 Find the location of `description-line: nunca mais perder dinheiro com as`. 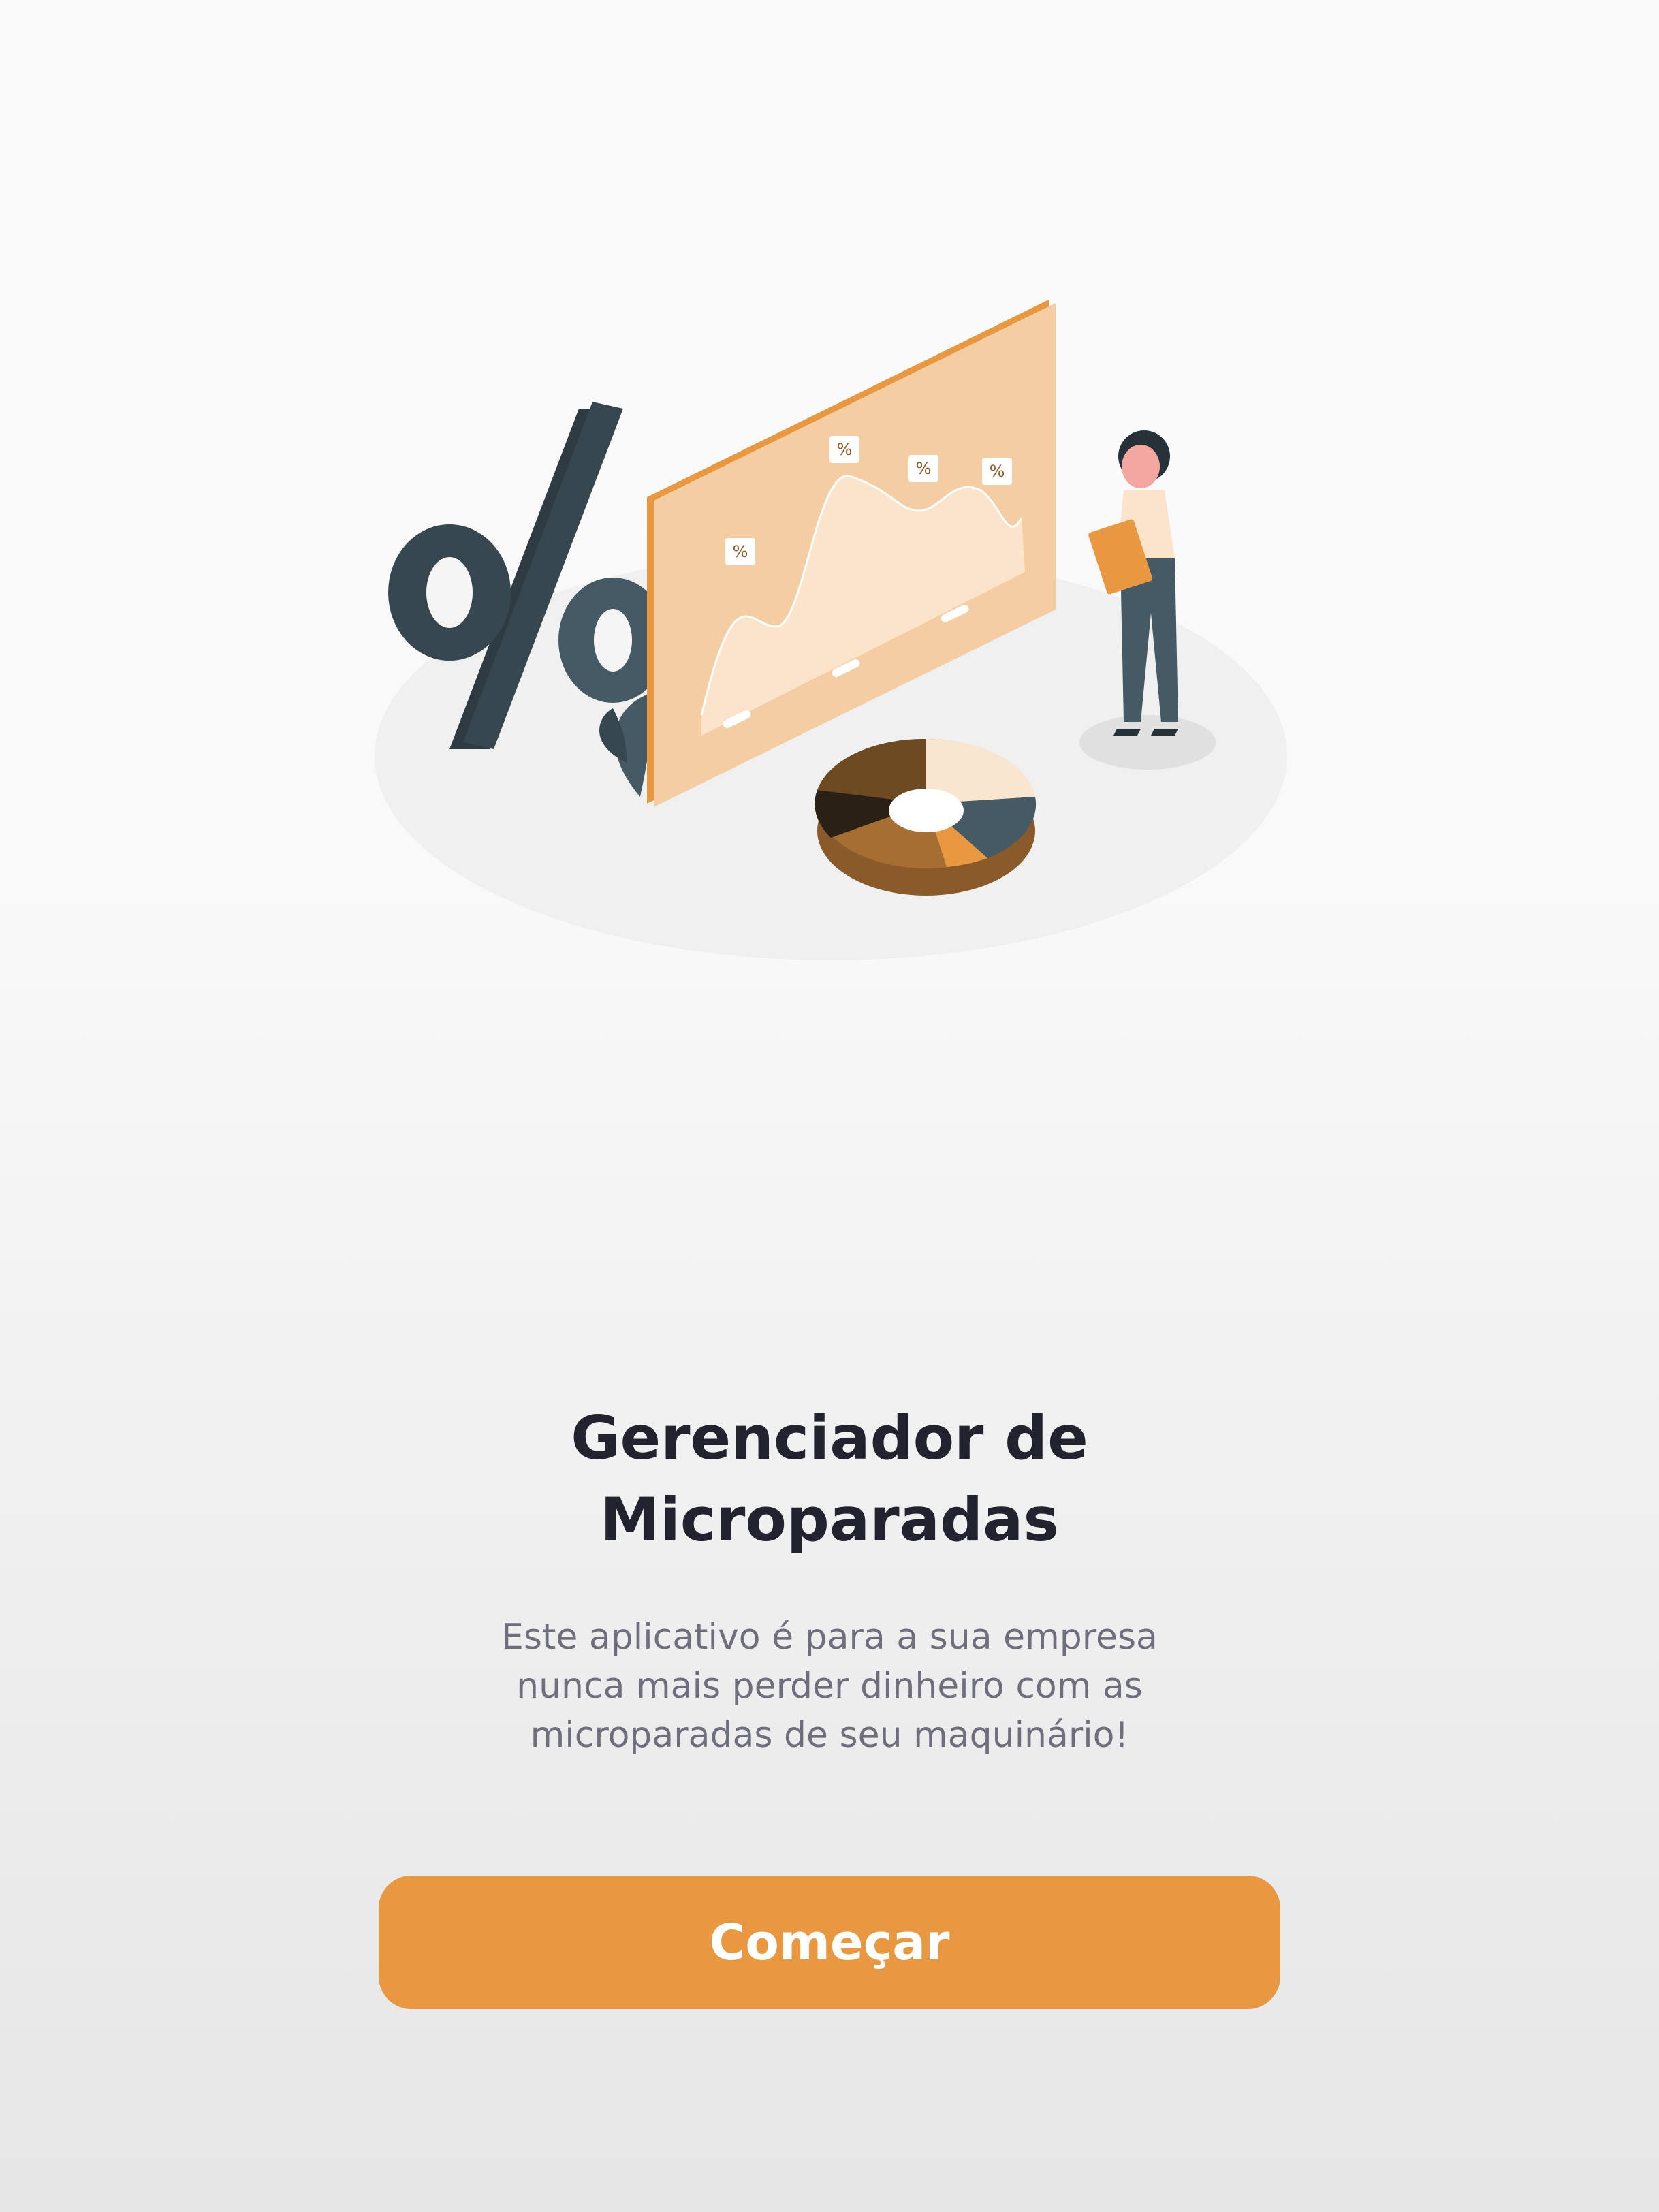

description-line: nunca mais perder dinheiro com as is located at coordinates (829, 1686).